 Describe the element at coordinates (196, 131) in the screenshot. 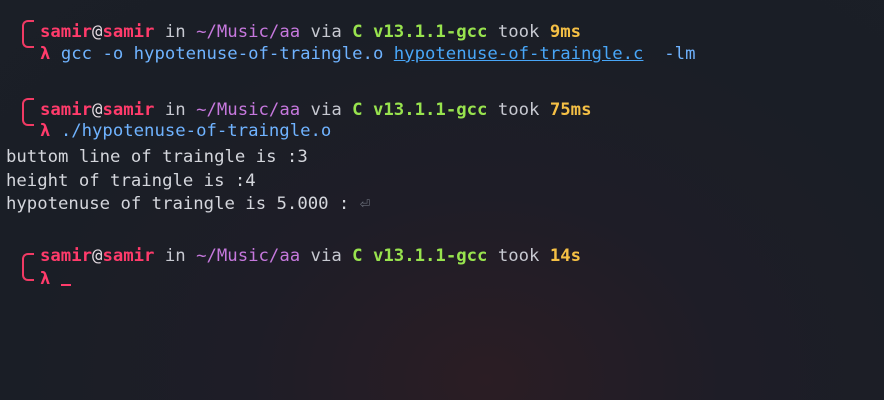

I see `command-text: ./hypotenuse-of-traingle.o` at that location.